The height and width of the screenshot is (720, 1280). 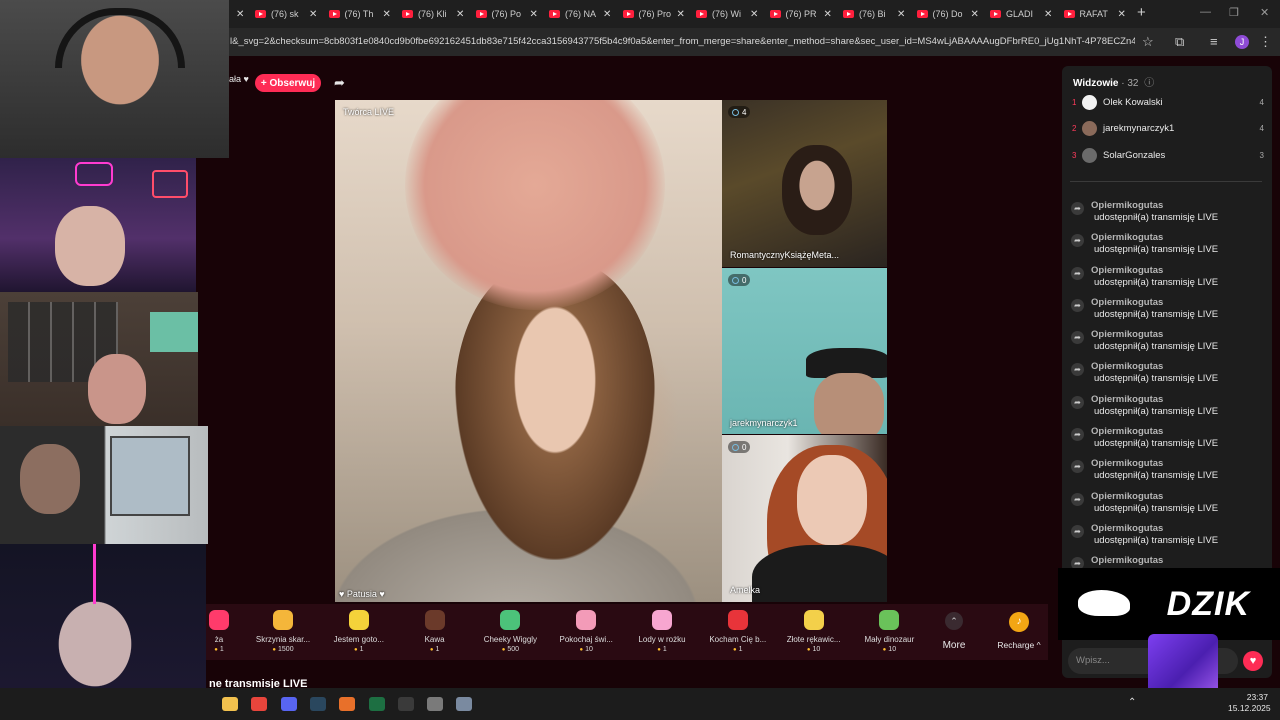 I want to click on browser-tab: (76) Wi ✕, so click(x=727, y=14).